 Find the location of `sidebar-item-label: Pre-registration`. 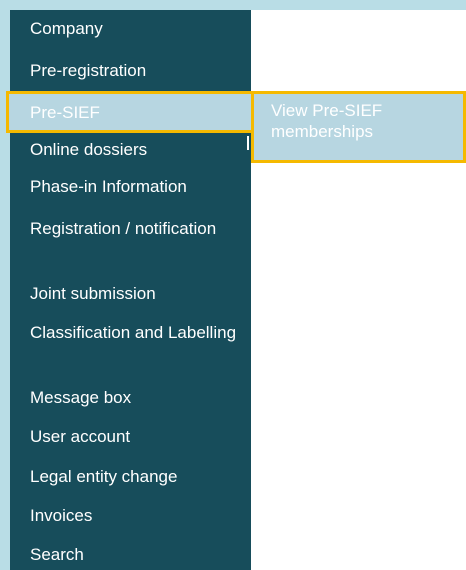

sidebar-item-label: Pre-registration is located at coordinates (88, 70).